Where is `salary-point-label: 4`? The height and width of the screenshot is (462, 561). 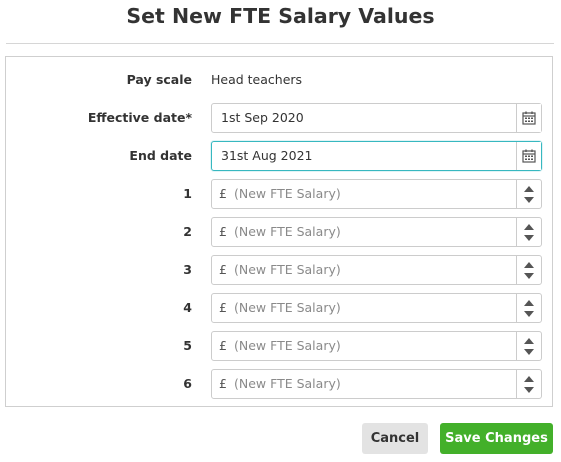
salary-point-label: 4 is located at coordinates (187, 307).